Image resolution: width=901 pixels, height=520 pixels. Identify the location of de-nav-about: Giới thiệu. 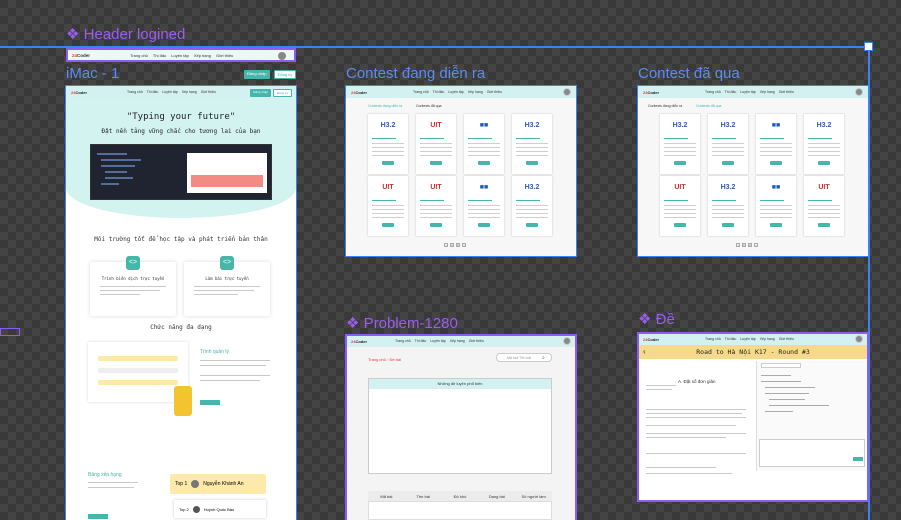
(786, 339).